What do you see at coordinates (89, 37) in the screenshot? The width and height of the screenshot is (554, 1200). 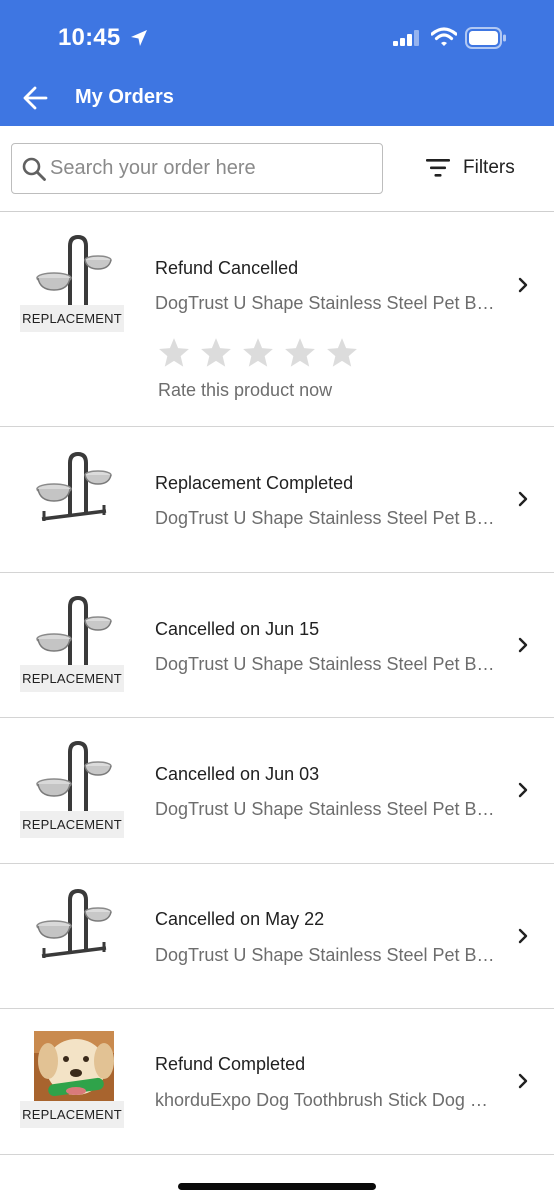 I see `status-time: 10:45` at bounding box center [89, 37].